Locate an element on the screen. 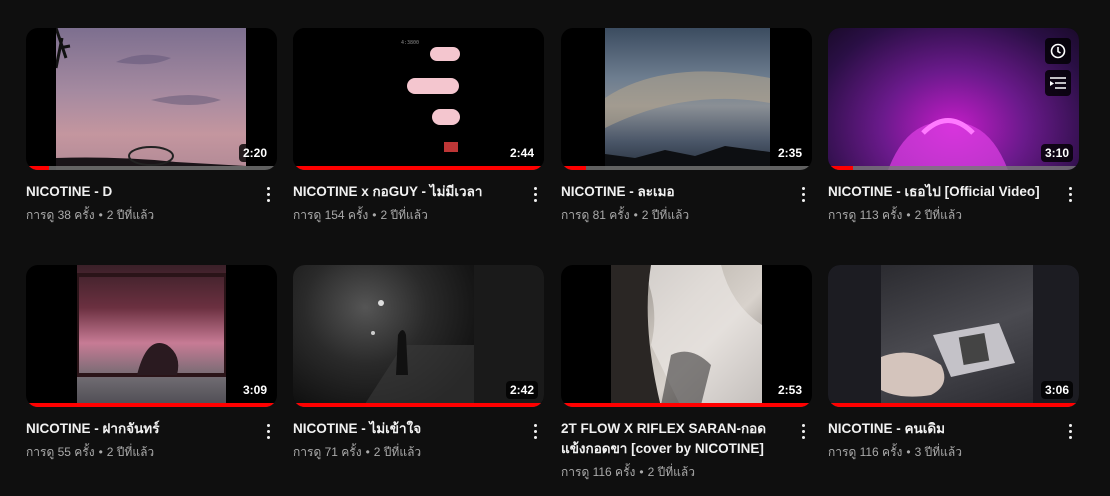 This screenshot has width=1110, height=496. video-stats: การดู 116 ครั้ง • 2 ปีที่แล้ว is located at coordinates (674, 472).